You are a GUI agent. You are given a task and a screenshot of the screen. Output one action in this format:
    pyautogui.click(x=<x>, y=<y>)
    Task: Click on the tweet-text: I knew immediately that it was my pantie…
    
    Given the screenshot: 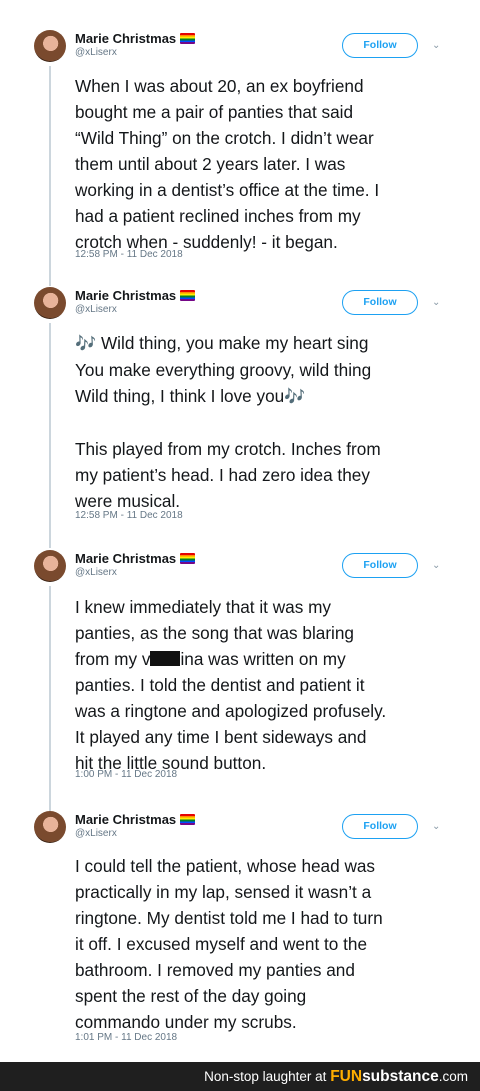 What is the action you would take?
    pyautogui.click(x=265, y=685)
    